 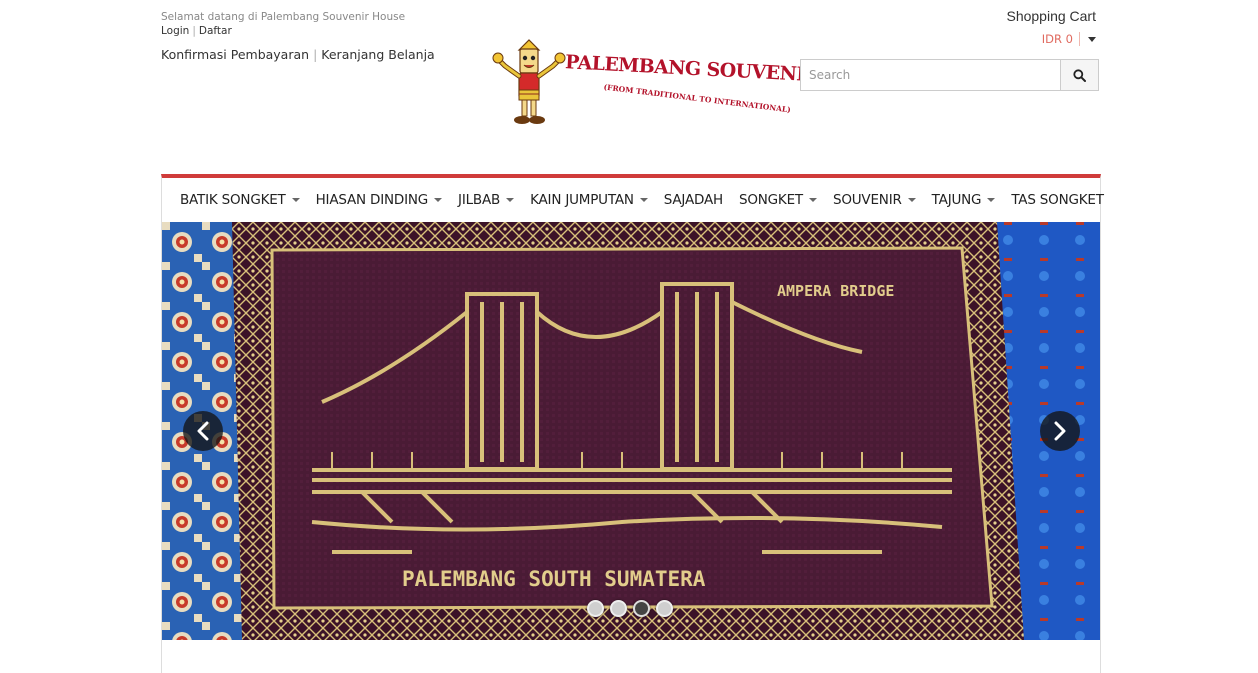 What do you see at coordinates (930, 75) in the screenshot?
I see `search-input` at bounding box center [930, 75].